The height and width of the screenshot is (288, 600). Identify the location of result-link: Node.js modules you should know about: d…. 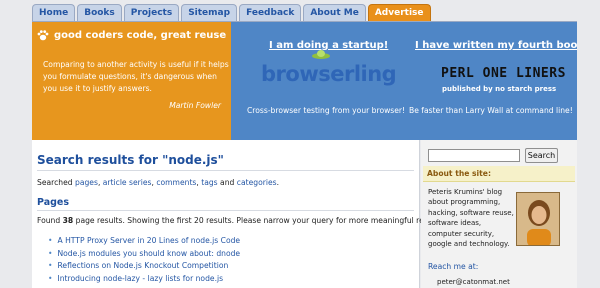
(144, 254).